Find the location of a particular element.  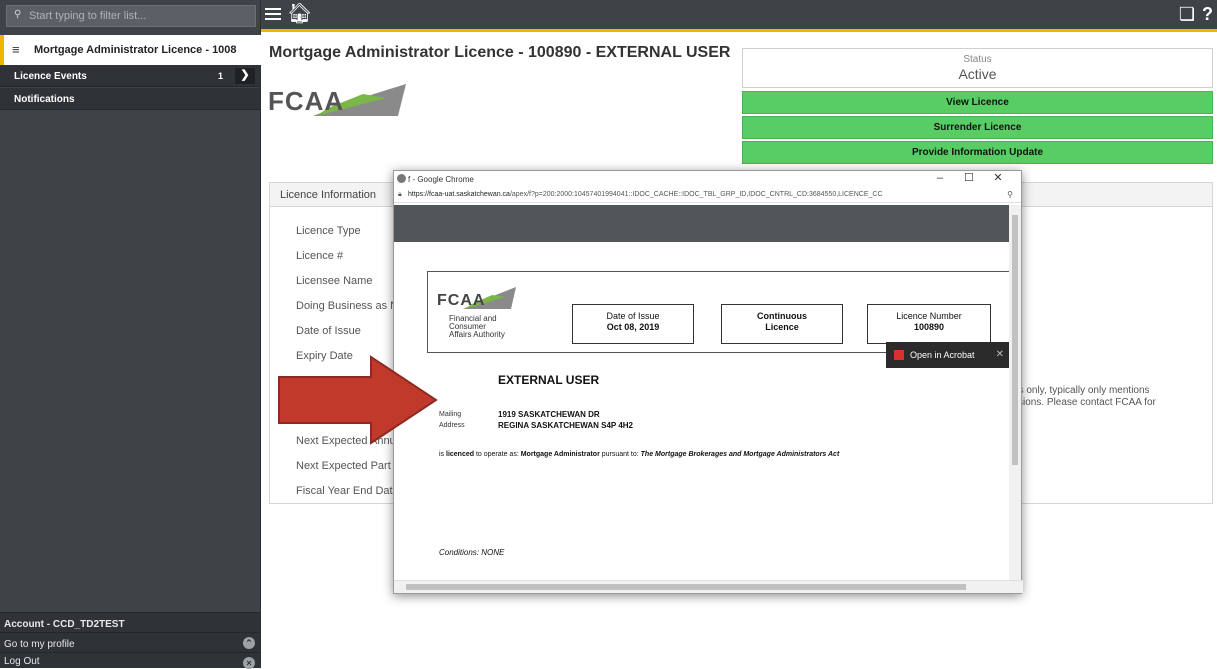

date-of-issue-box: Date of Issue Oct 08, 2019 is located at coordinates (633, 324).